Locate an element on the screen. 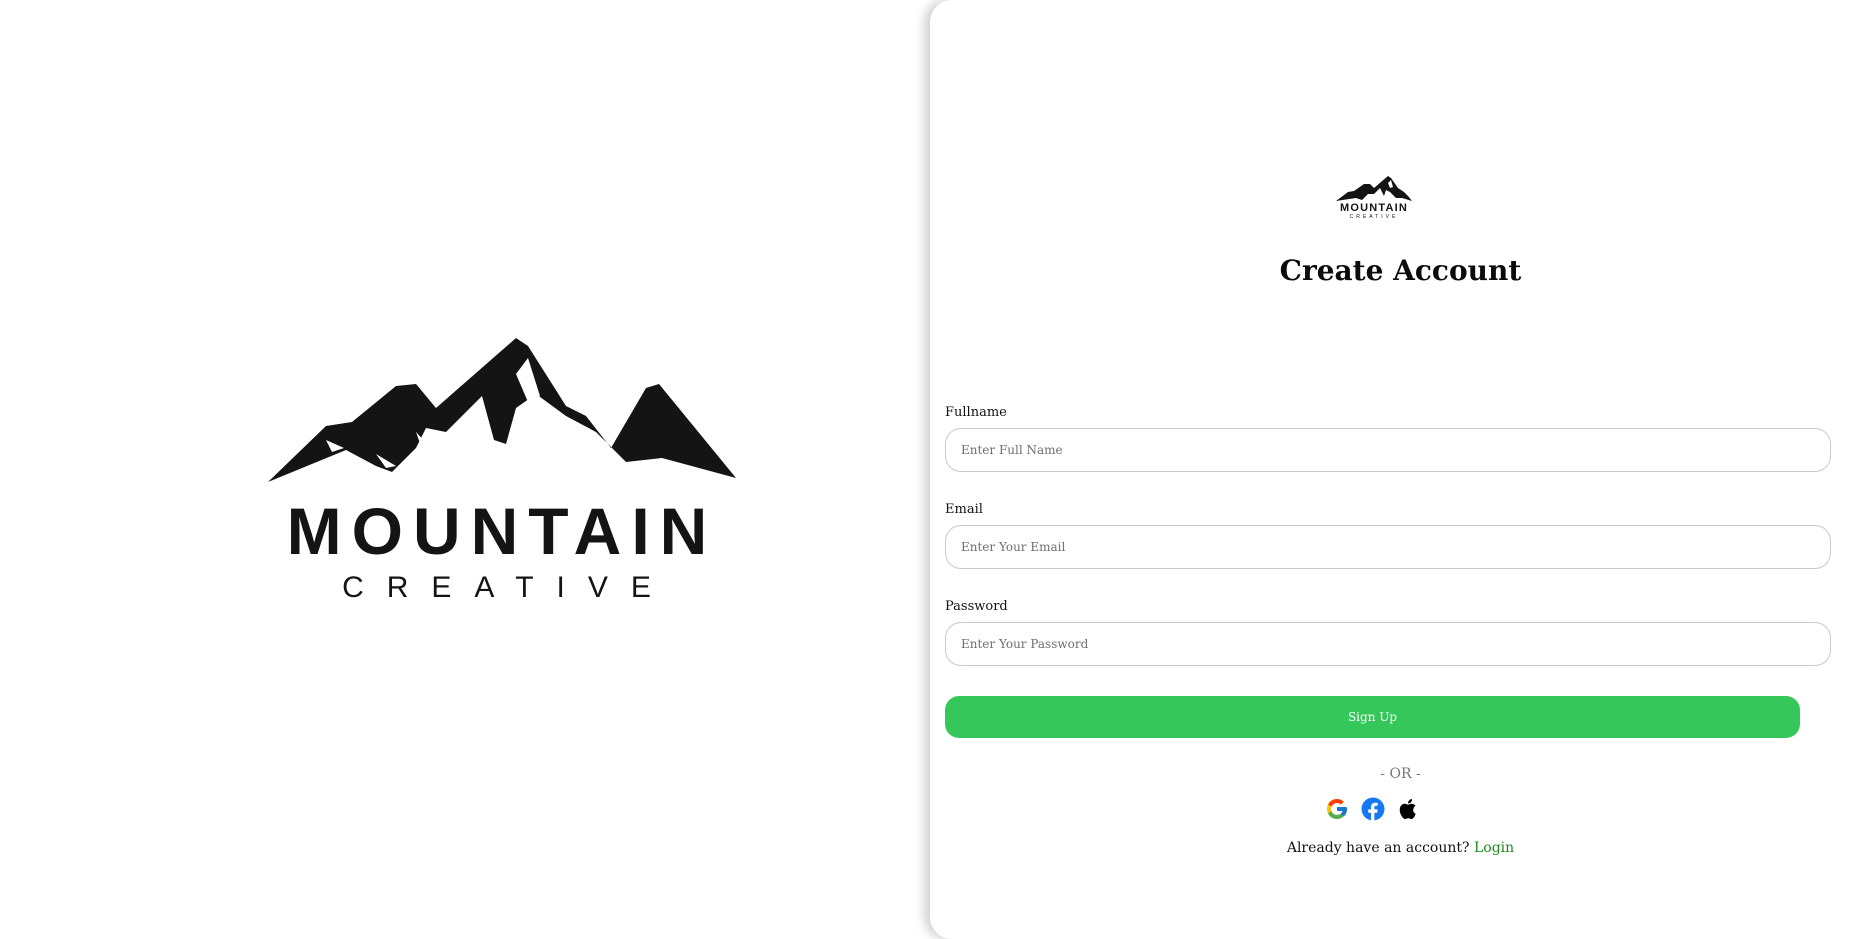  password-input is located at coordinates (1388, 644).